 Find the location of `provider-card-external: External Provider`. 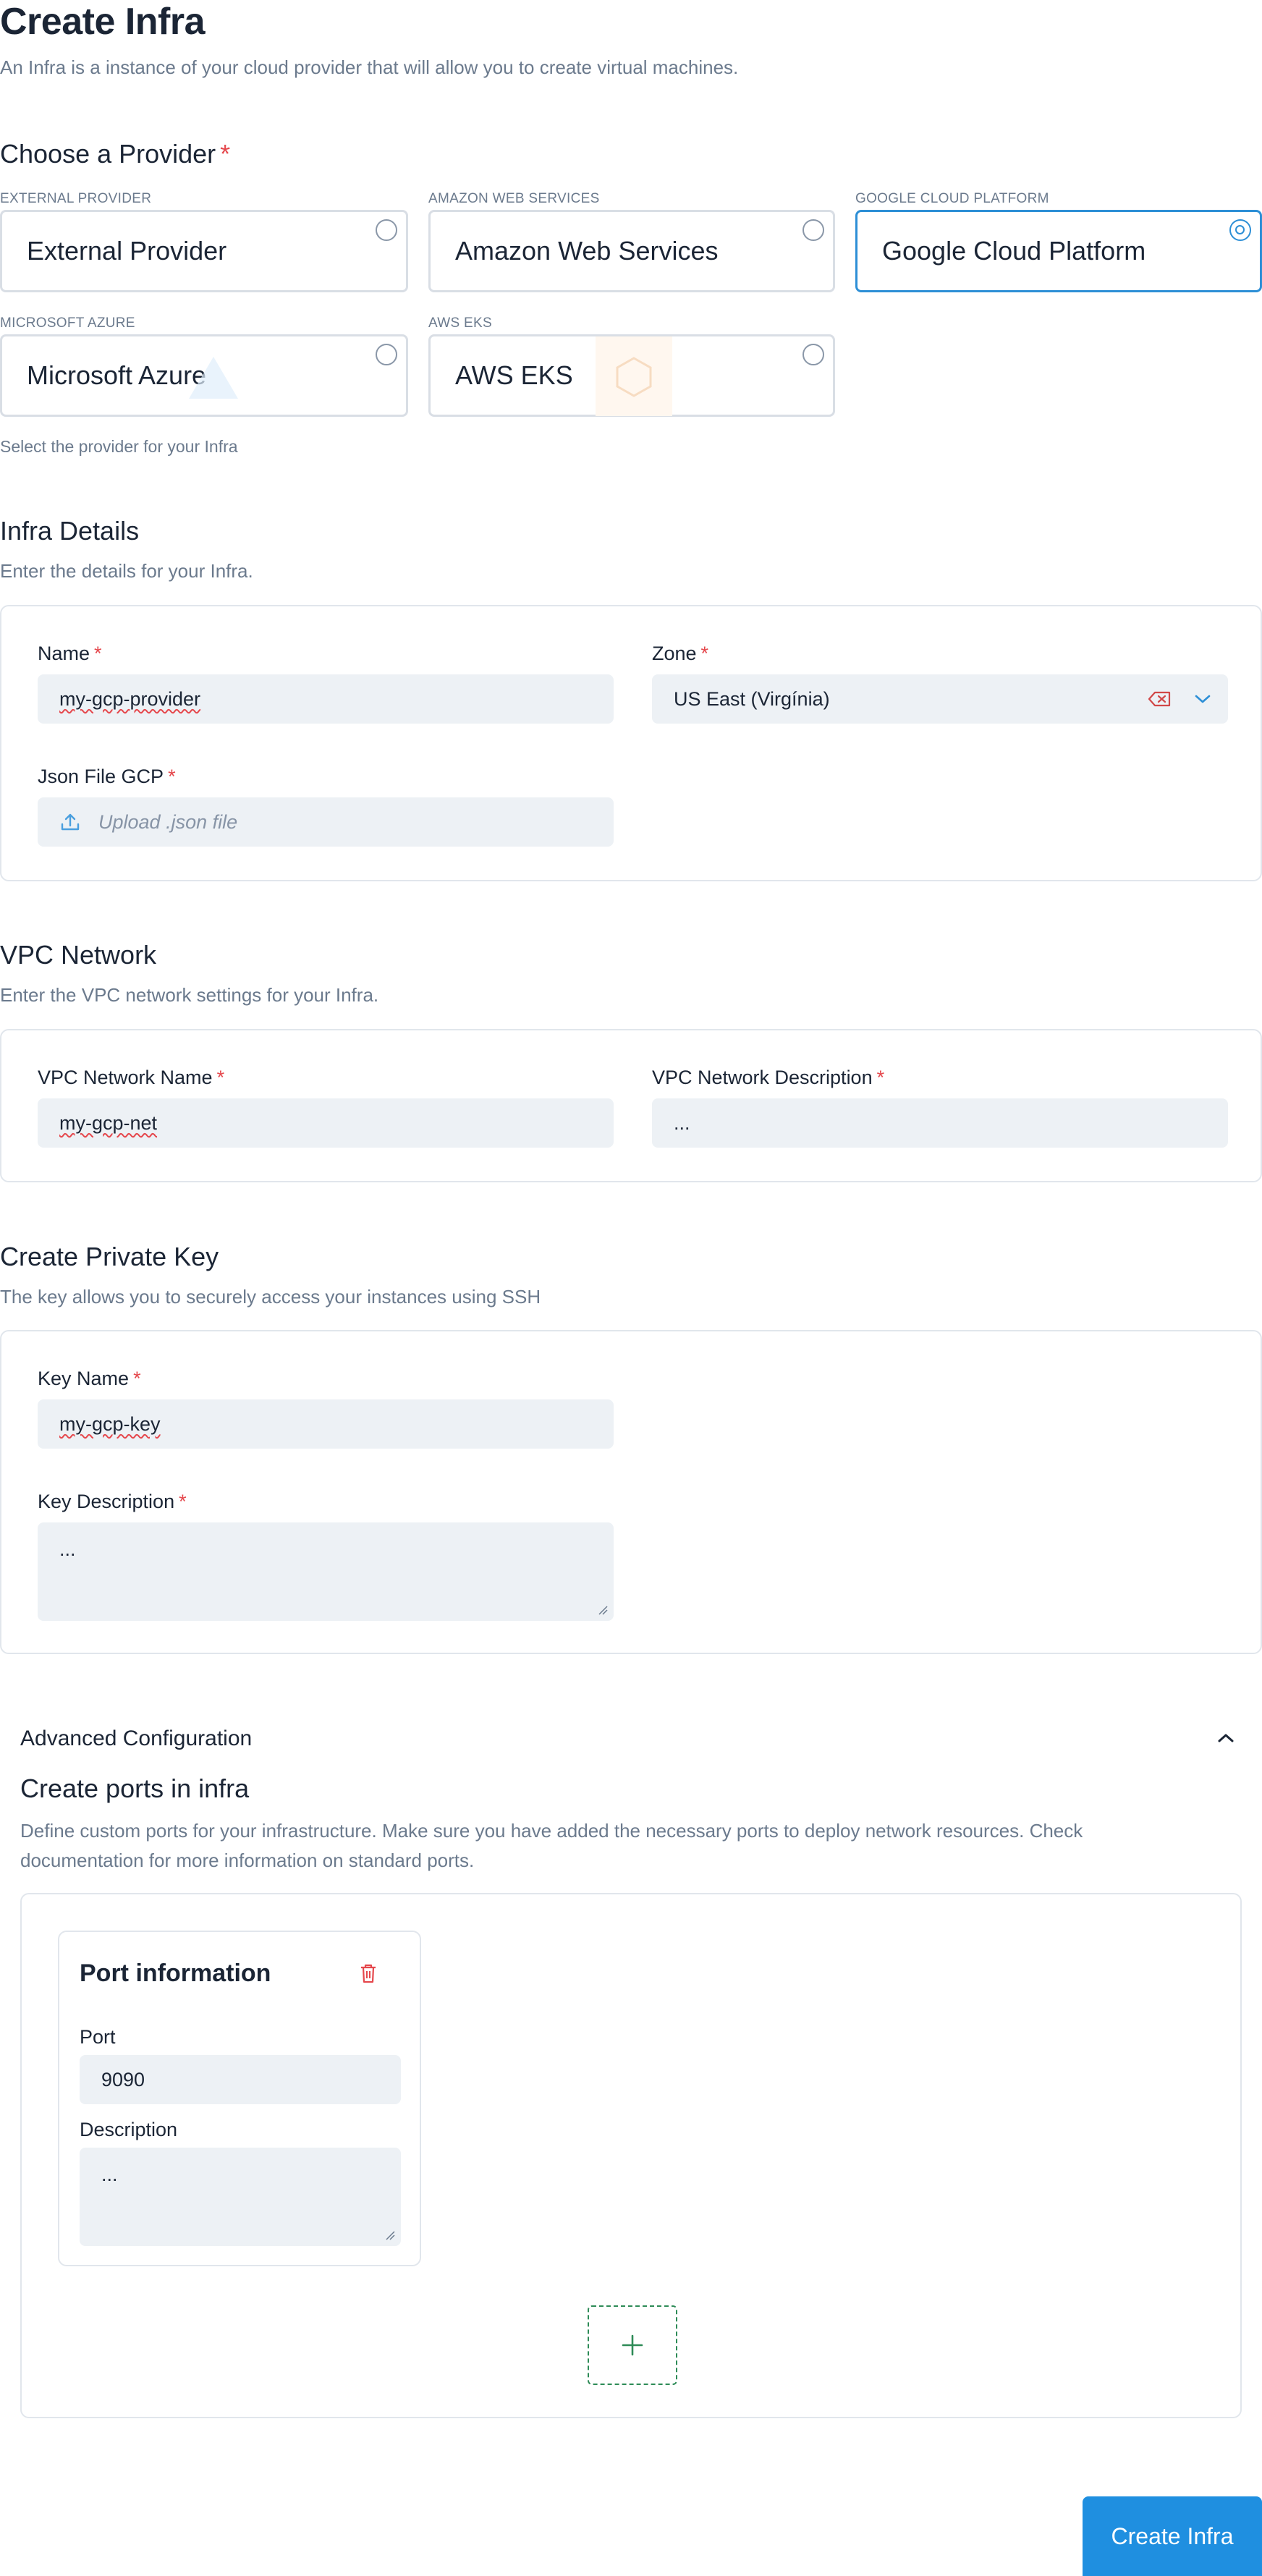

provider-card-external: External Provider is located at coordinates (204, 251).